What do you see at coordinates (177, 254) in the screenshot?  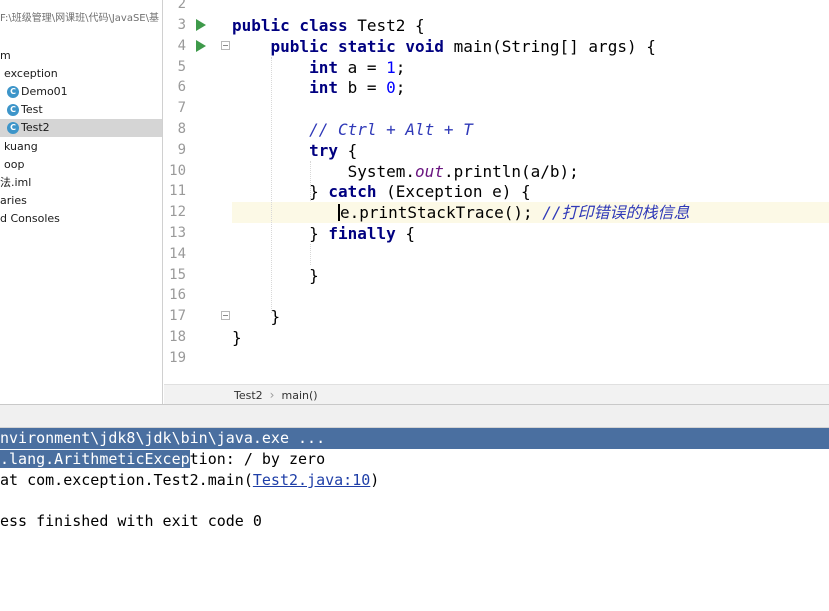 I see `line-number: 14` at bounding box center [177, 254].